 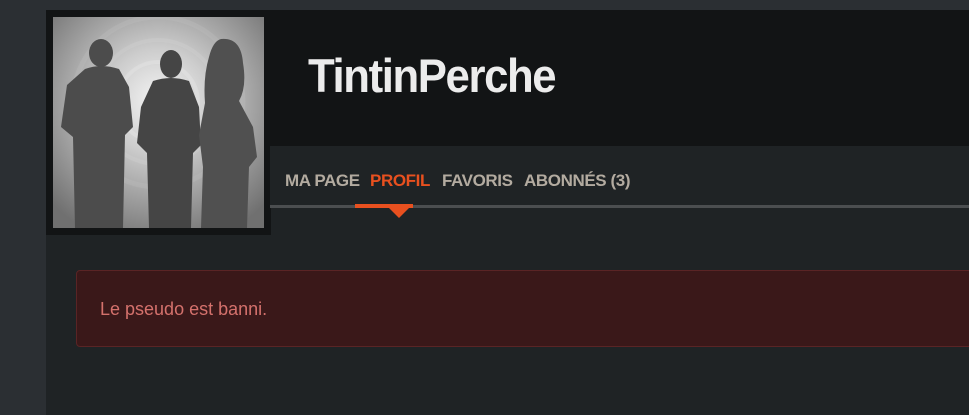 I want to click on profile-nav: MA PAGE PROFIL FAVORIS ABONNÉS (3), so click(x=619, y=182).